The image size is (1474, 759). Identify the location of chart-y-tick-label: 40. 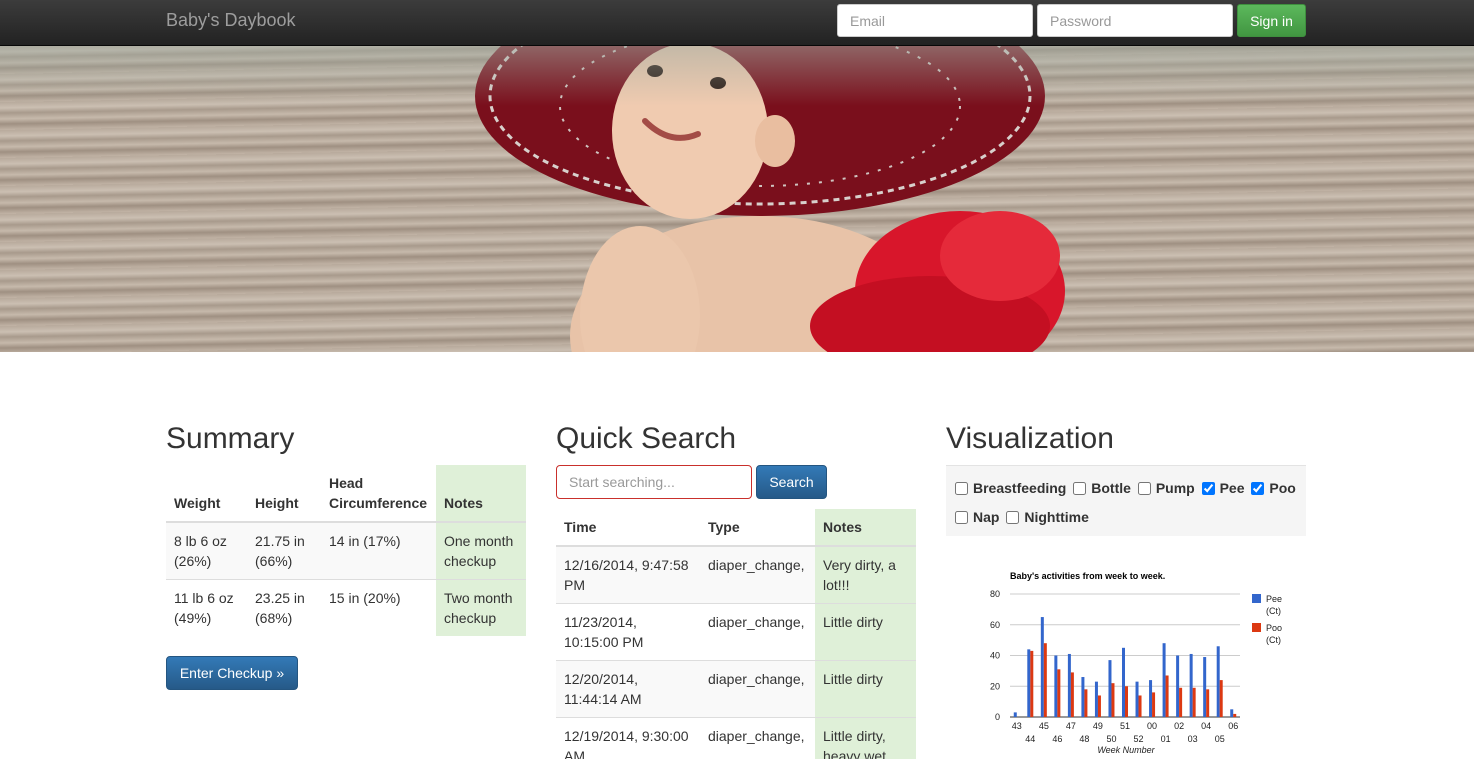
(995, 656).